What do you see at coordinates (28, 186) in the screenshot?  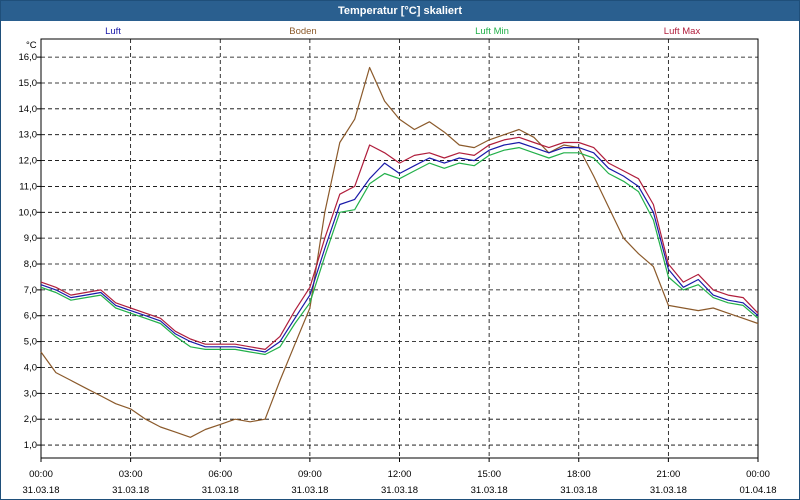 I see `y-tick-label: 11,0` at bounding box center [28, 186].